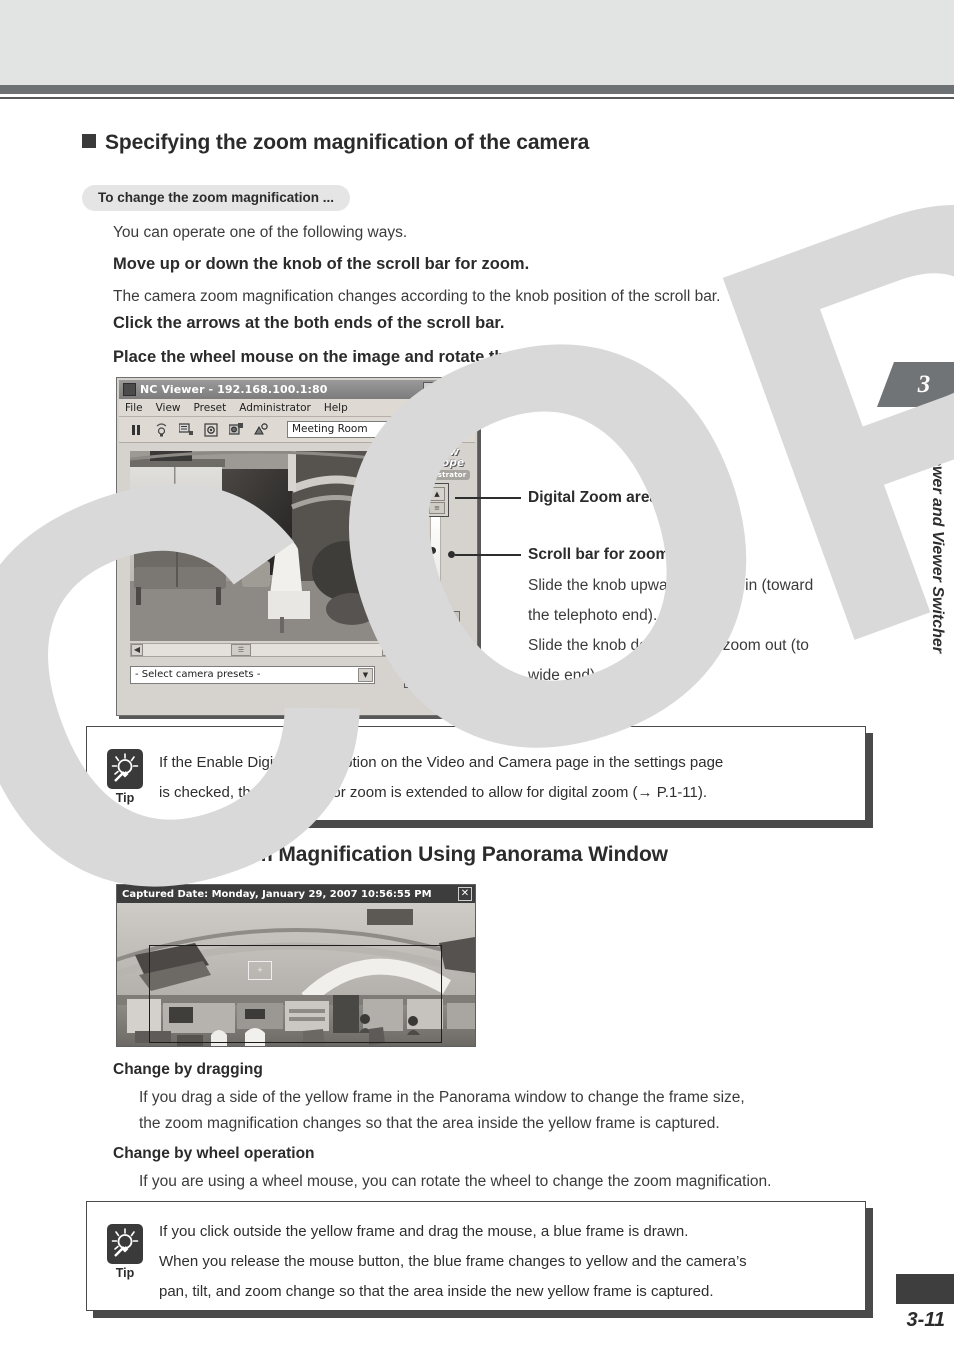 The width and height of the screenshot is (954, 1352). What do you see at coordinates (437, 508) in the screenshot?
I see `digital-zoom-knob: ≡` at bounding box center [437, 508].